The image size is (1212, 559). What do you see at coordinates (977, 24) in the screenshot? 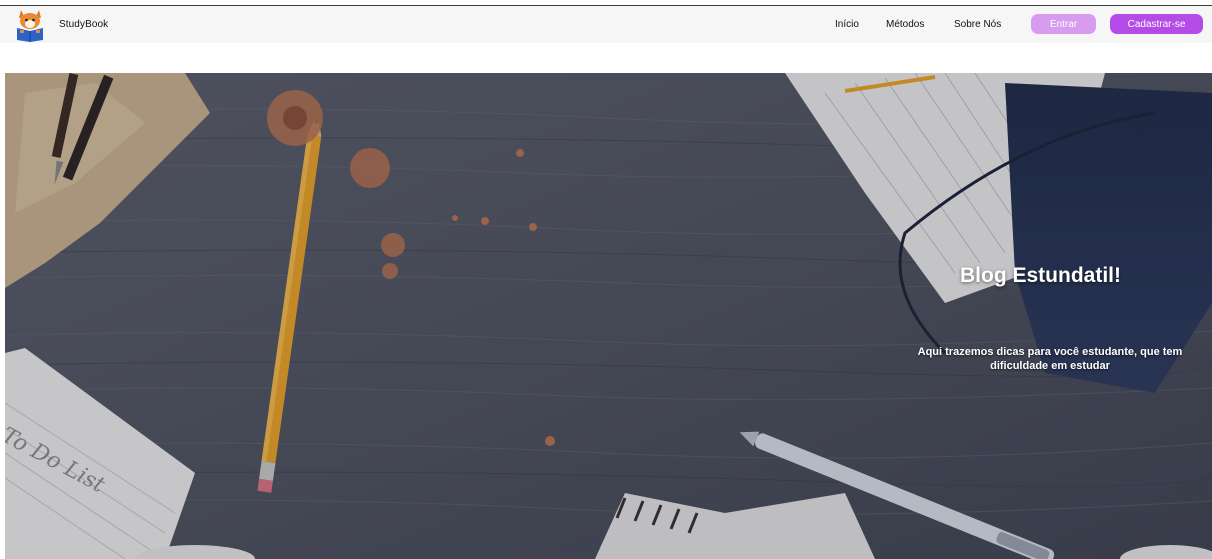
I see `nav-link-sobre-nos: Sobre Nós` at bounding box center [977, 24].